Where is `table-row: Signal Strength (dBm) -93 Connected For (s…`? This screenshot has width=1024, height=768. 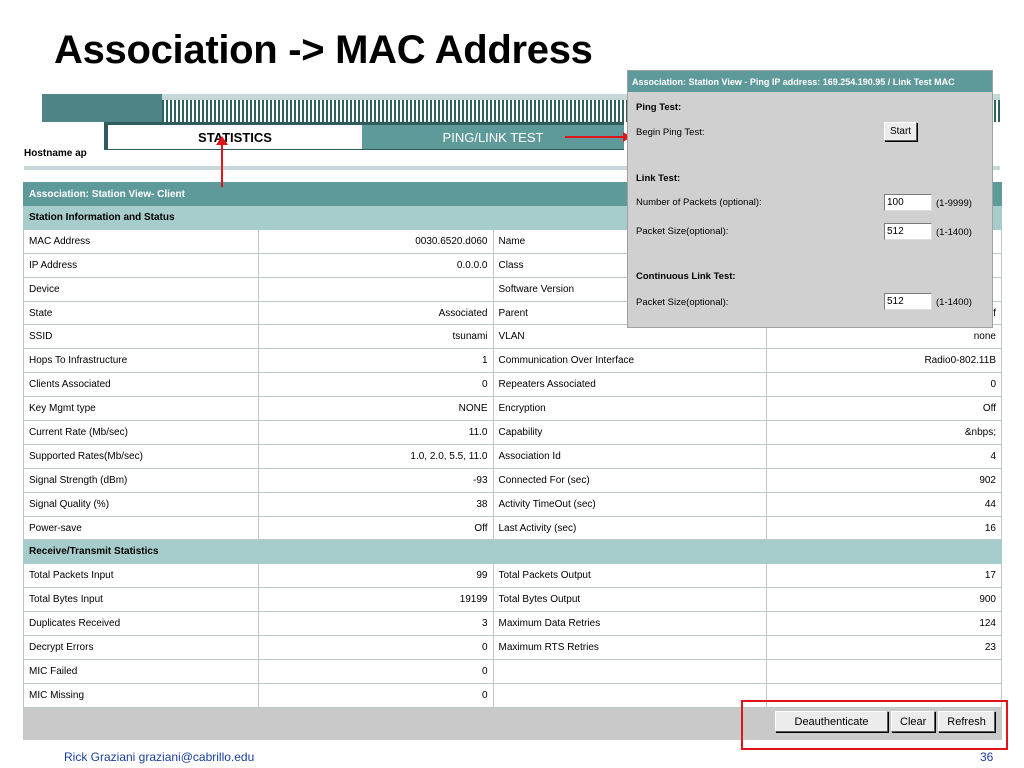
table-row: Signal Strength (dBm) -93 Connected For (s… is located at coordinates (512, 480).